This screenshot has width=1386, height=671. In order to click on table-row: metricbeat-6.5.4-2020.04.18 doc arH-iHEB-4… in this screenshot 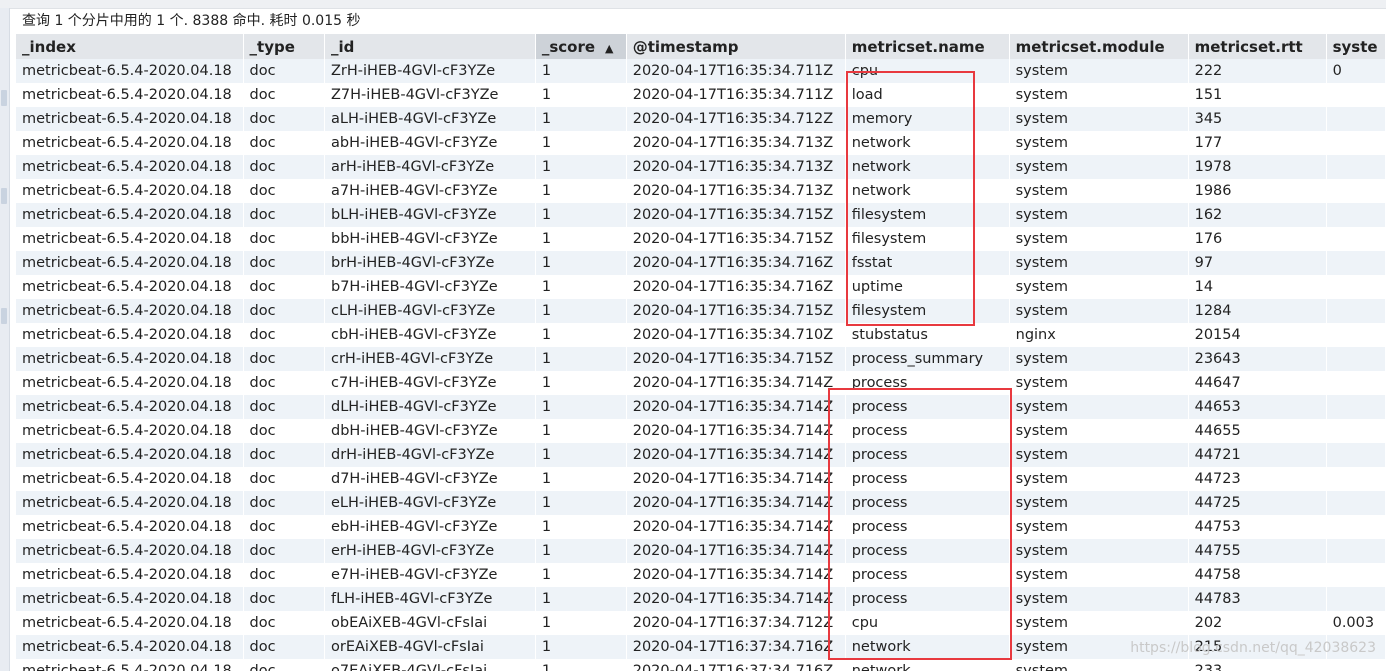, I will do `click(701, 167)`.